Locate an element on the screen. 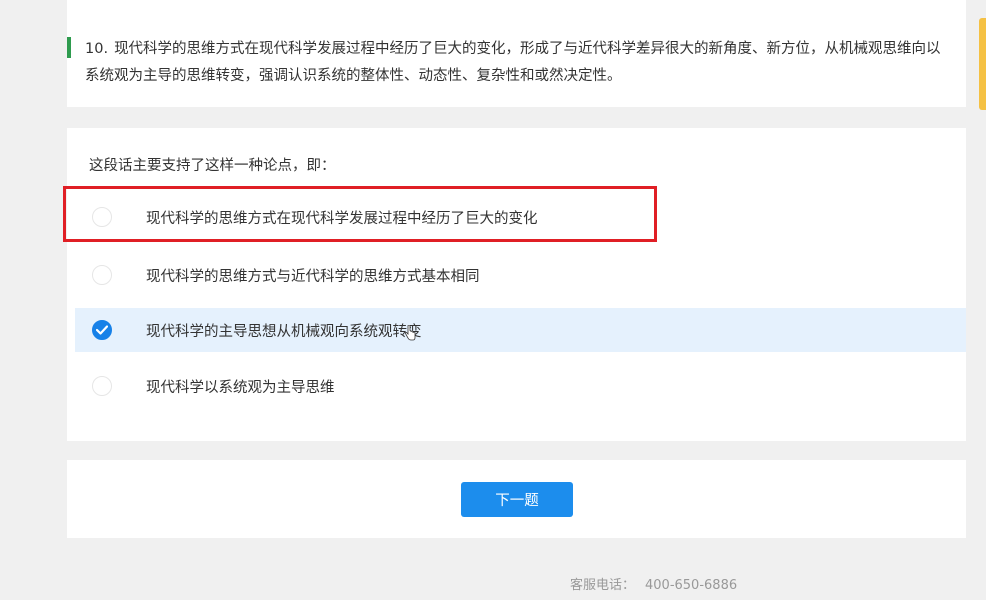 The image size is (986, 600). footer-label: 客服电话： is located at coordinates (603, 585).